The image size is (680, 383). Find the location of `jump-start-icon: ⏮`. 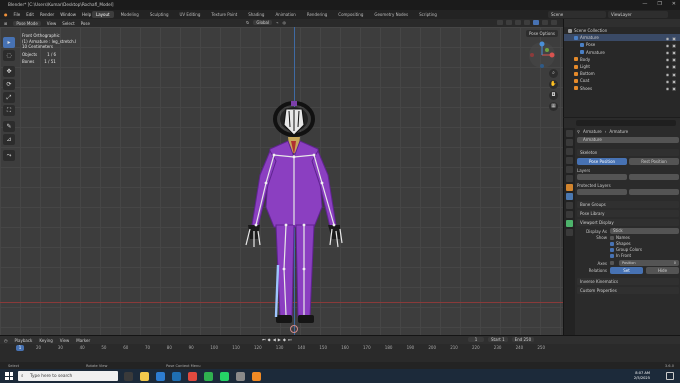

jump-start-icon: ⏮ is located at coordinates (264, 339).